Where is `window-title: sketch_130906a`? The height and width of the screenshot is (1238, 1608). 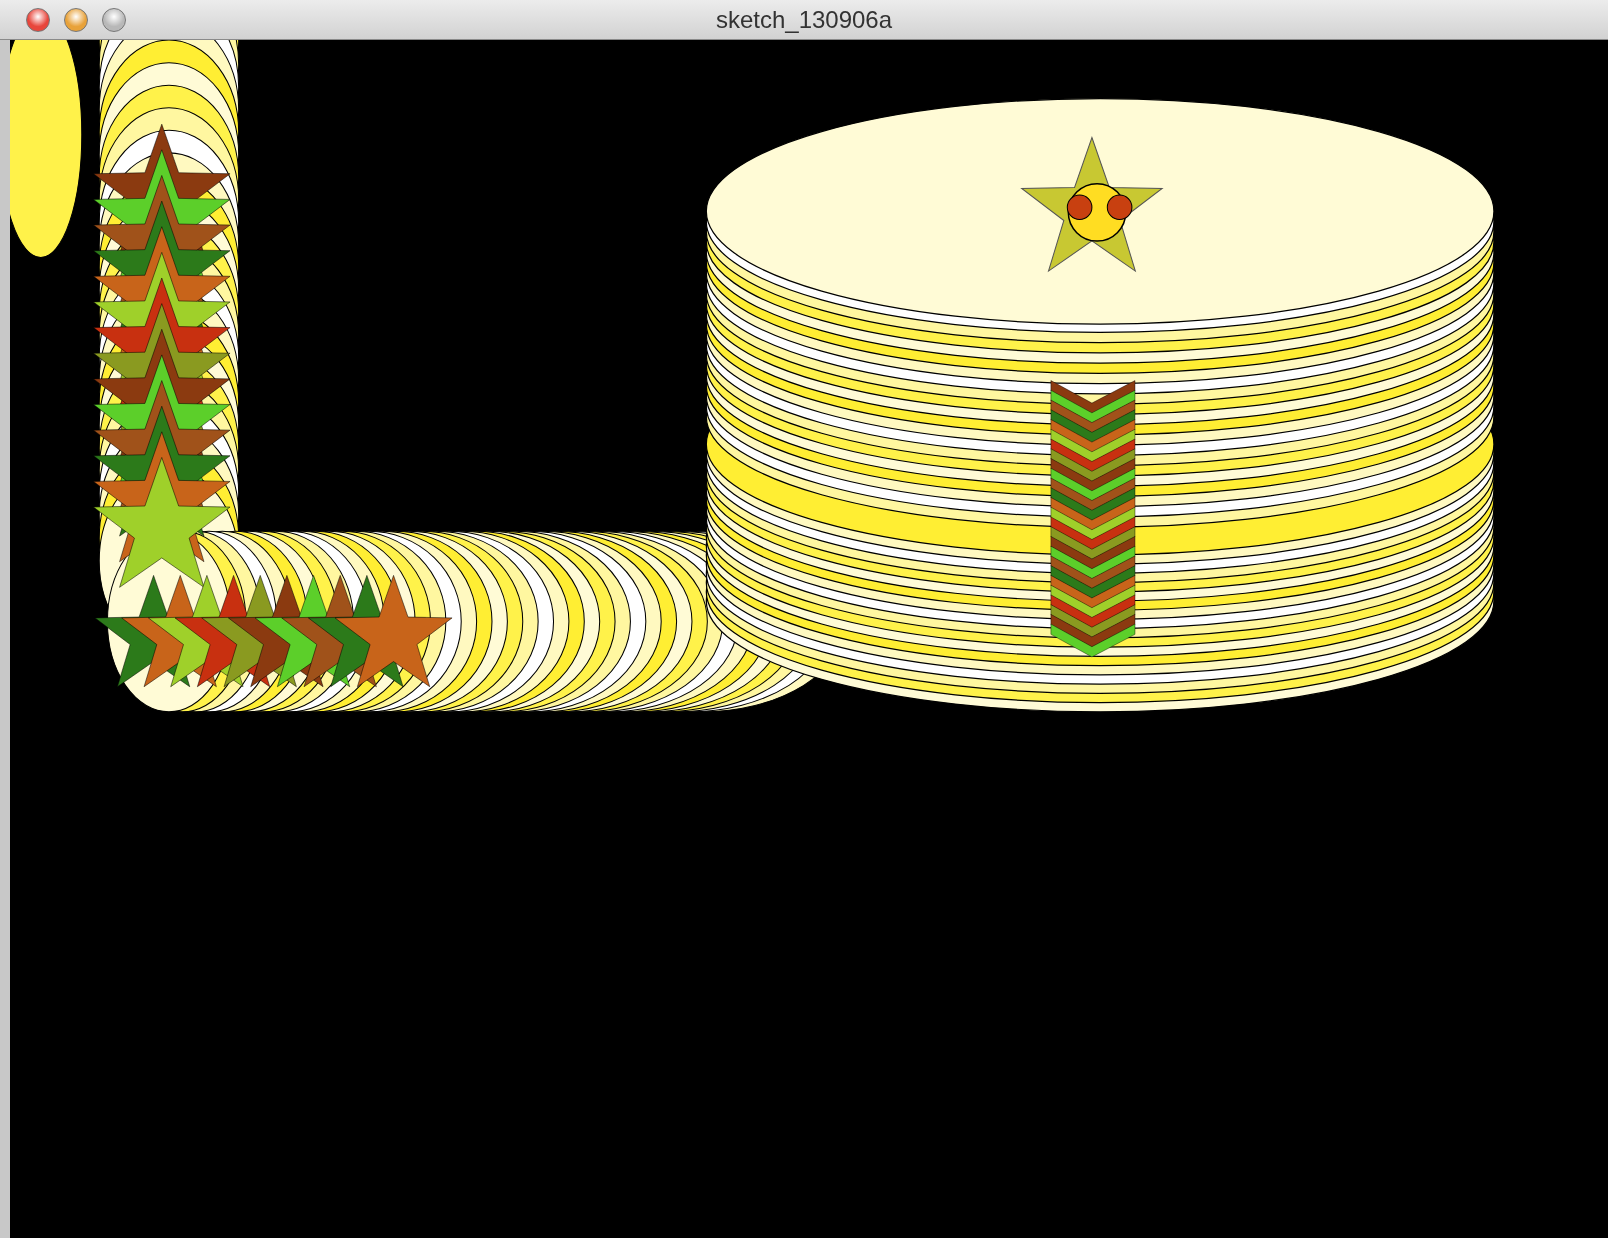
window-title: sketch_130906a is located at coordinates (804, 19).